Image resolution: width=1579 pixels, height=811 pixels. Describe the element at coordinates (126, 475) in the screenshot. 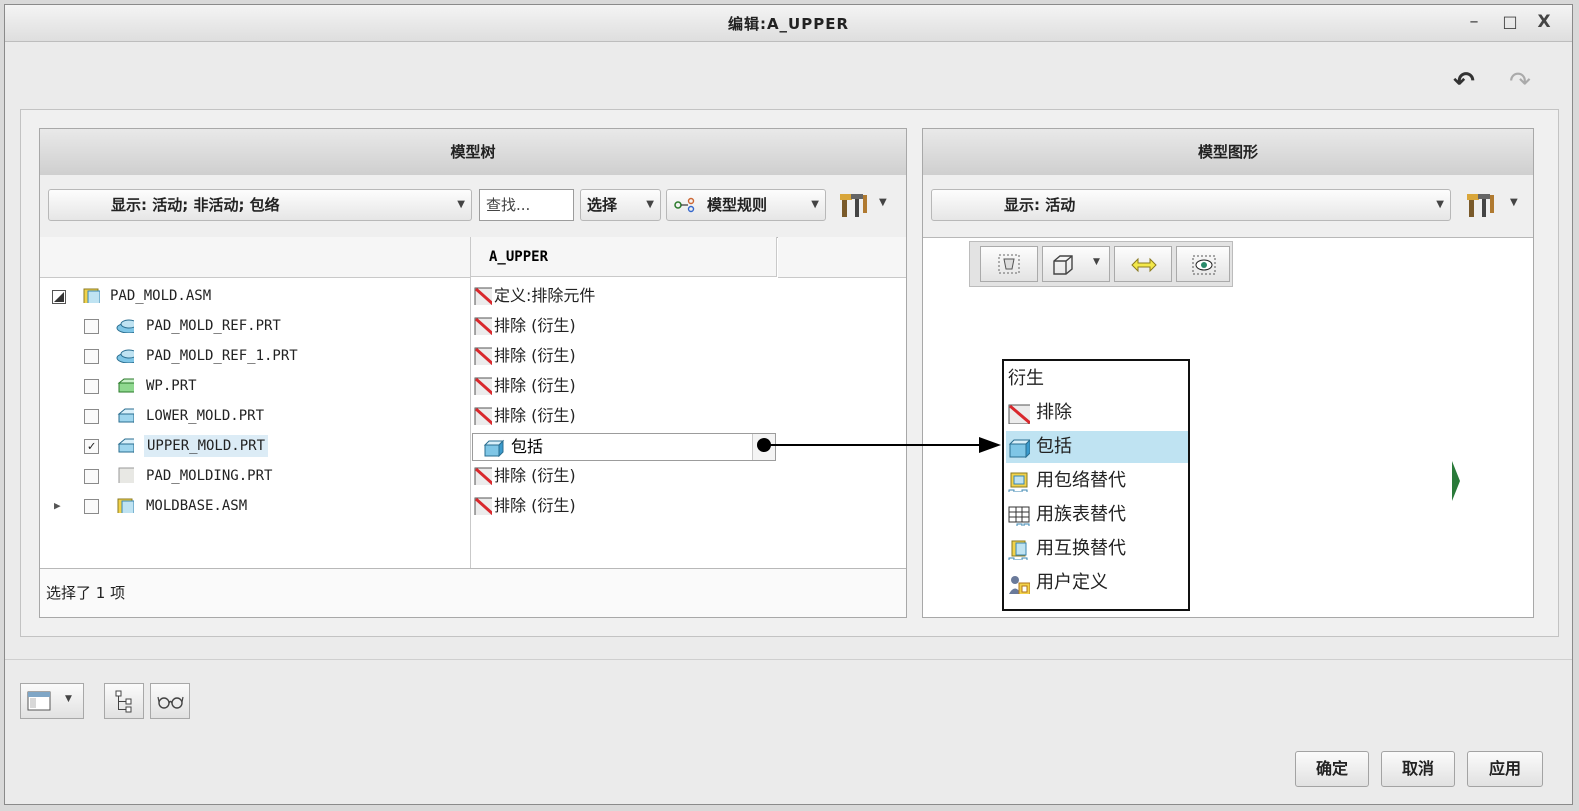

I see `molding-part-icon` at that location.